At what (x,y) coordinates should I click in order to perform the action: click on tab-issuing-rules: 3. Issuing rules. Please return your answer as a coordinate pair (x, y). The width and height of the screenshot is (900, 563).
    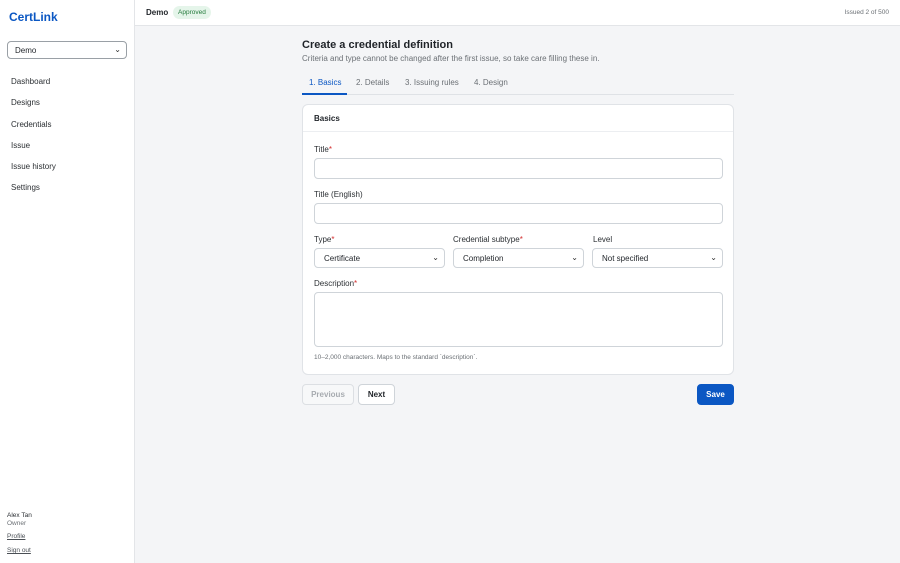
    Looking at the image, I should click on (432, 82).